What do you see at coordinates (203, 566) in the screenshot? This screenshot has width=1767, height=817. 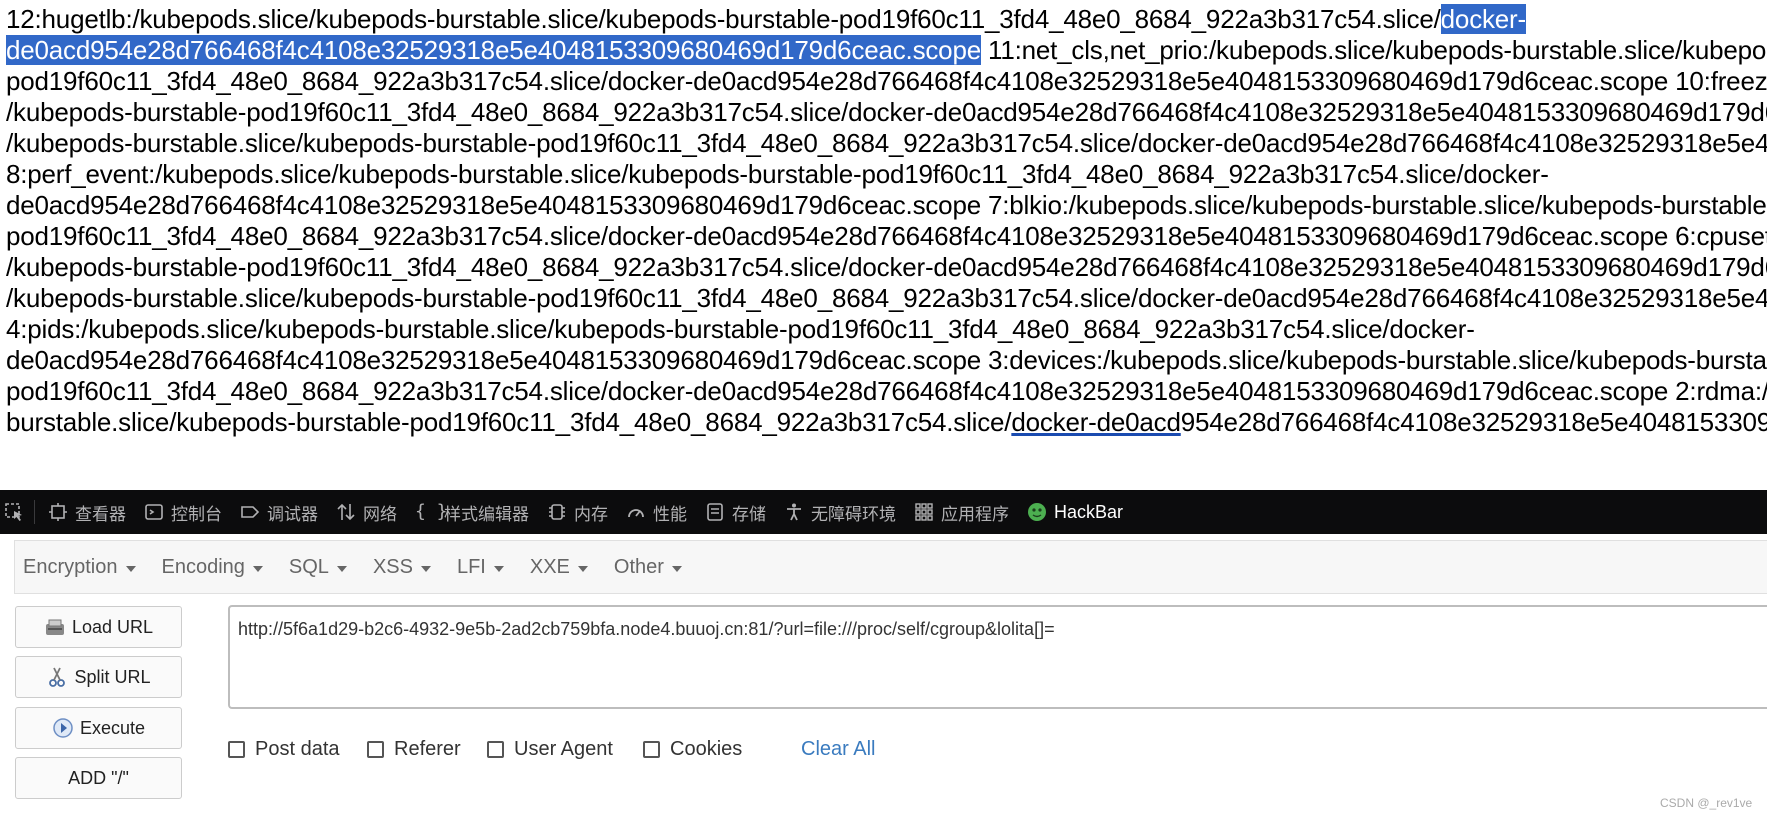 I see `menu-label: Encoding` at bounding box center [203, 566].